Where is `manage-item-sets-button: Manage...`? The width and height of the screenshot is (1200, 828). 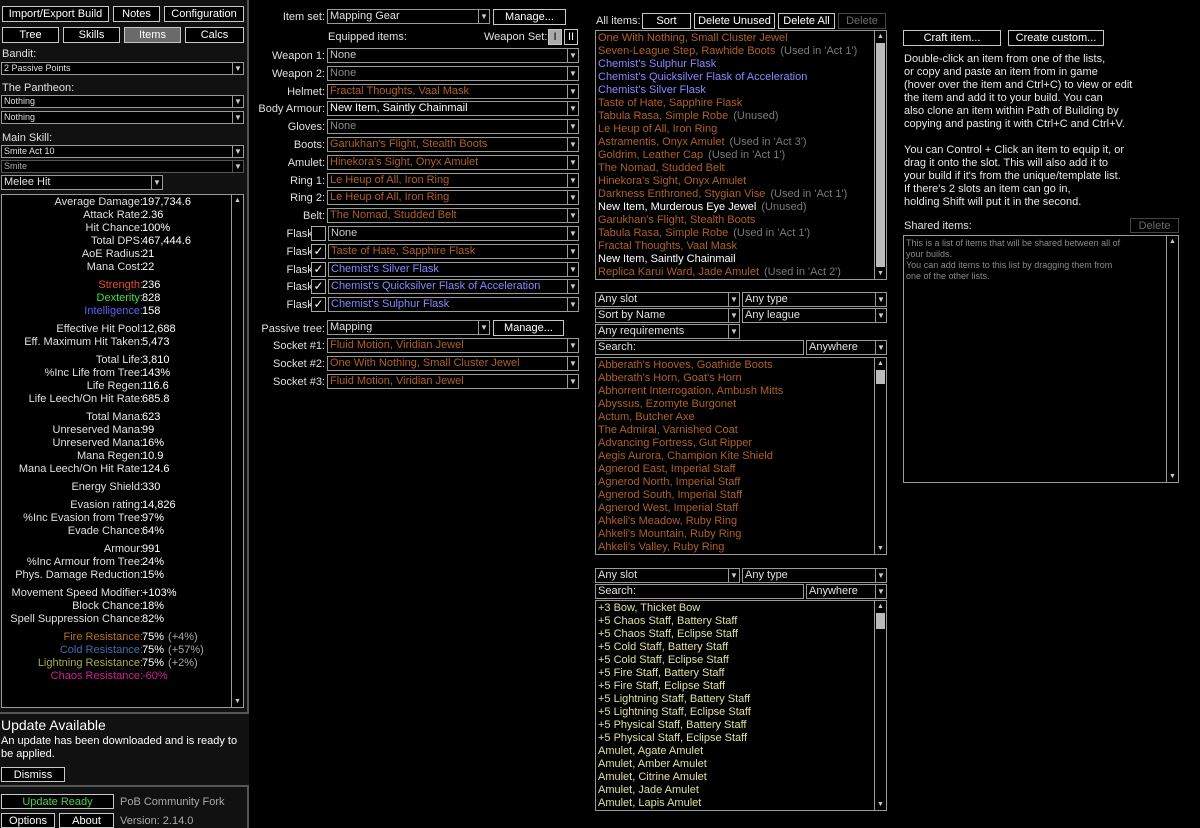 manage-item-sets-button: Manage... is located at coordinates (529, 17).